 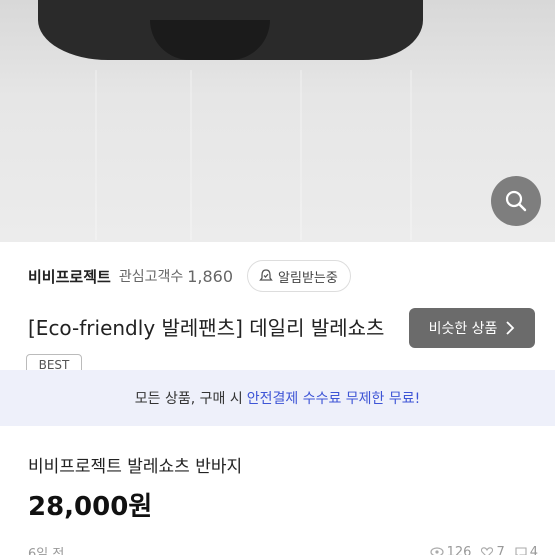 I want to click on views-stat: 126, so click(x=451, y=549).